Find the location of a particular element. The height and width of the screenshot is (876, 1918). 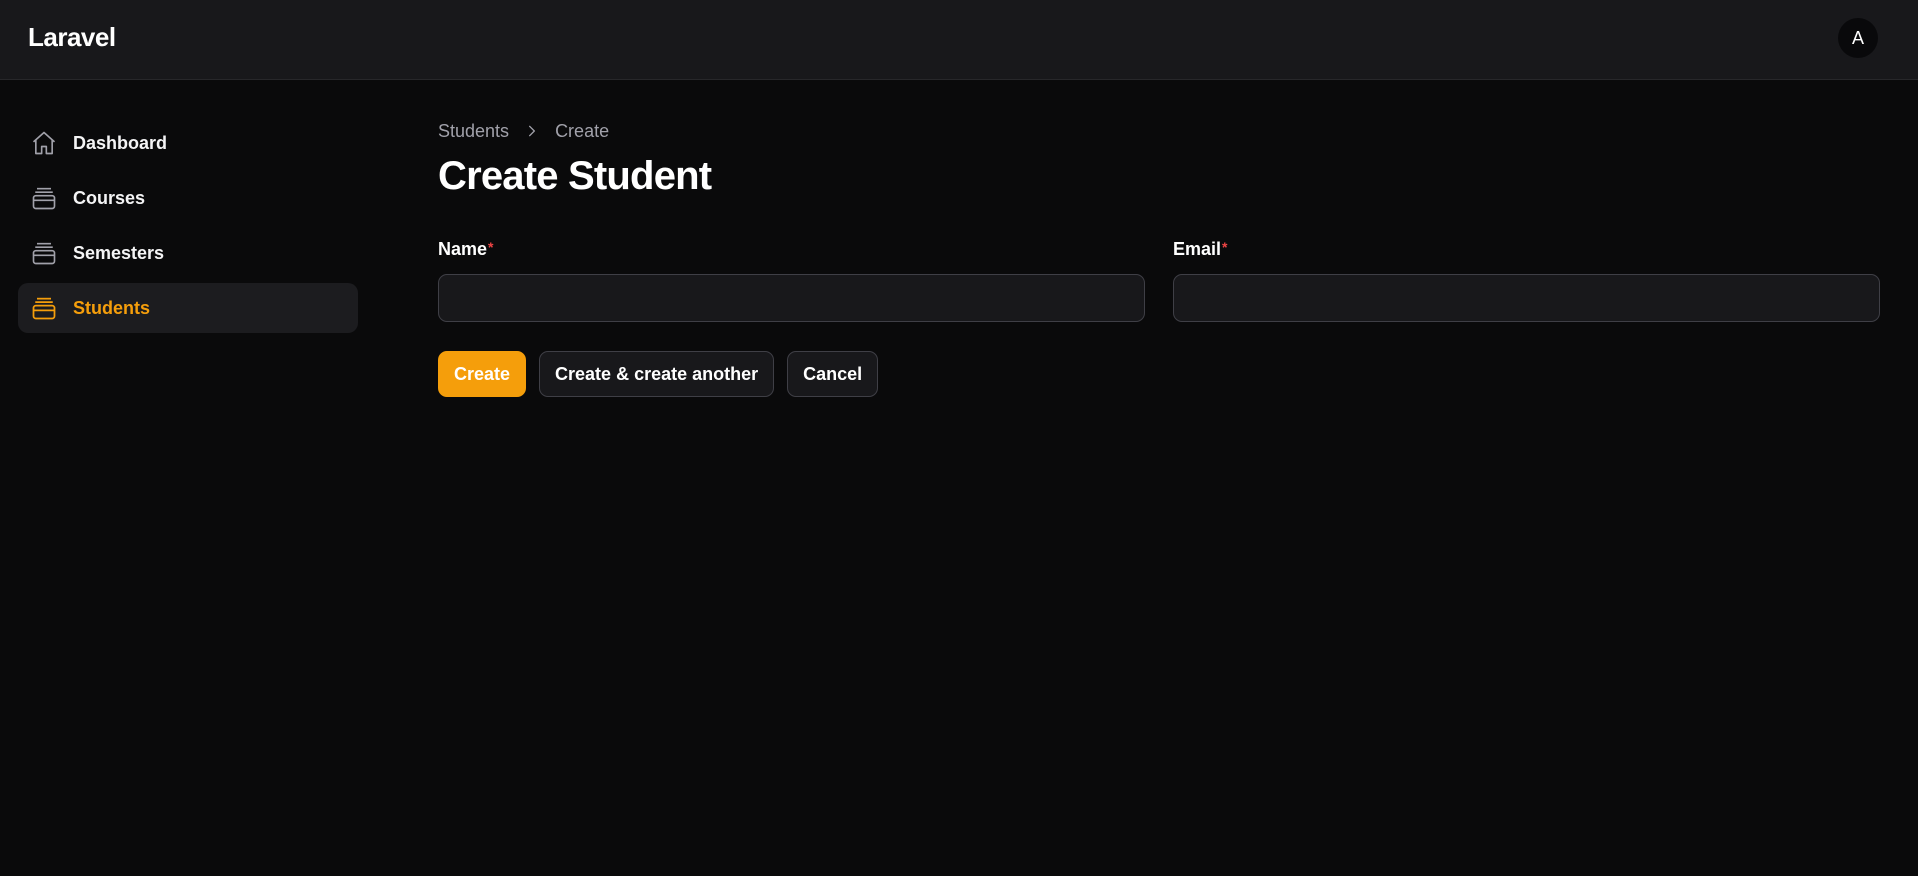

sidebar-item-dashboard: Dashboard is located at coordinates (188, 143).